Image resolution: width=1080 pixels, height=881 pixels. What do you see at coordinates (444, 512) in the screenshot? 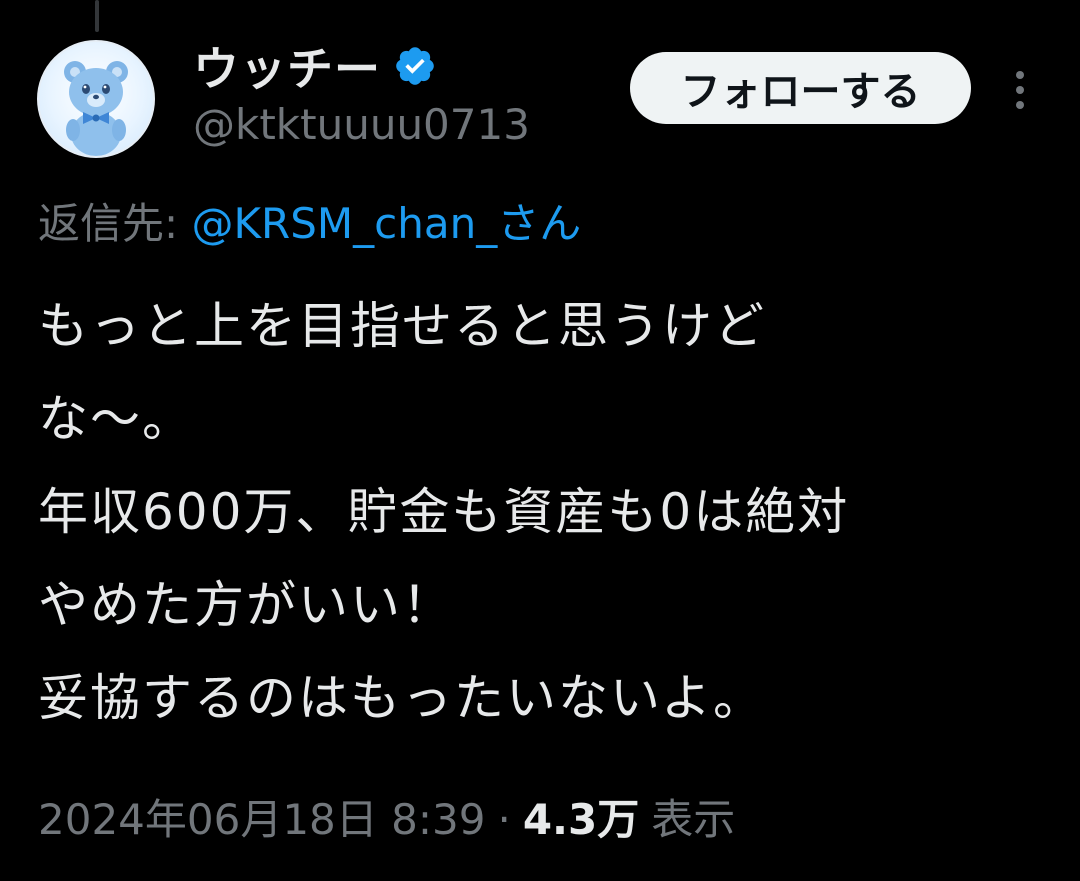
I see `tweet-text-line: 年収600万、貯金も資産も0は絶対` at bounding box center [444, 512].